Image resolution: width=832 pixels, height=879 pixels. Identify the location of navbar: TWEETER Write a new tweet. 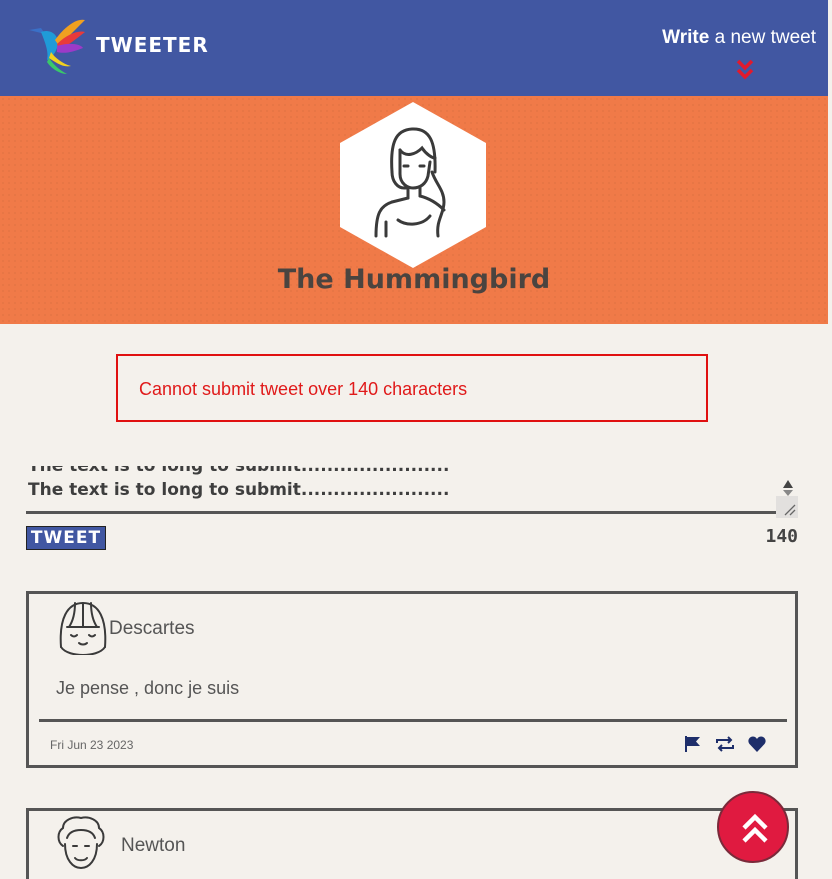
(414, 48).